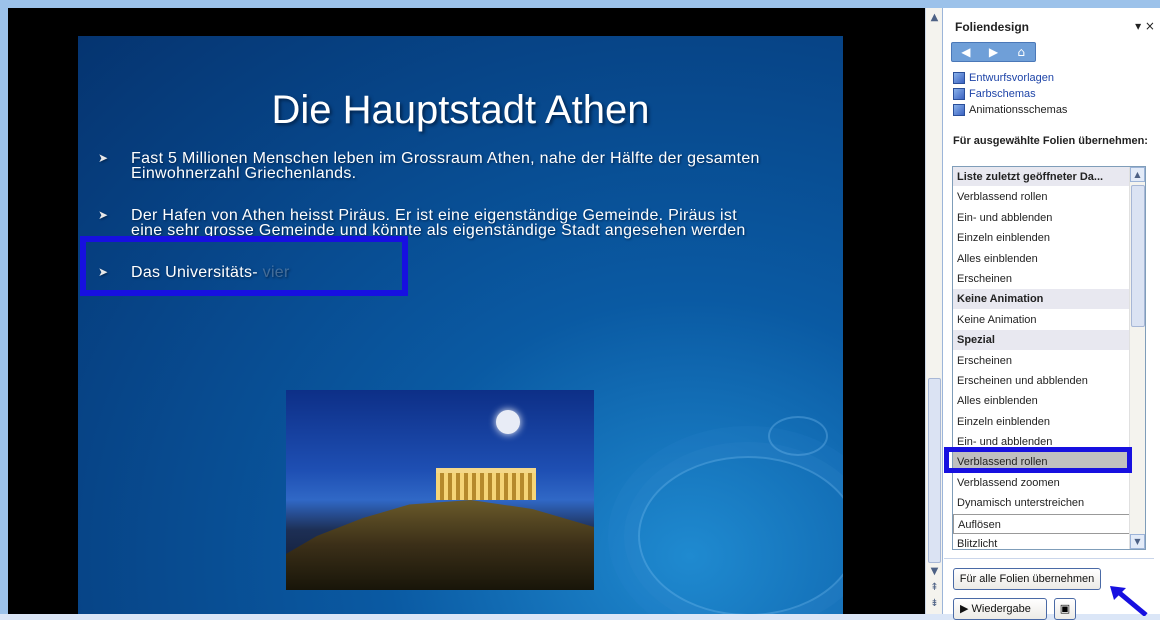 This screenshot has width=1160, height=620. I want to click on list-item: Ein- und abblenden, so click(1042, 218).